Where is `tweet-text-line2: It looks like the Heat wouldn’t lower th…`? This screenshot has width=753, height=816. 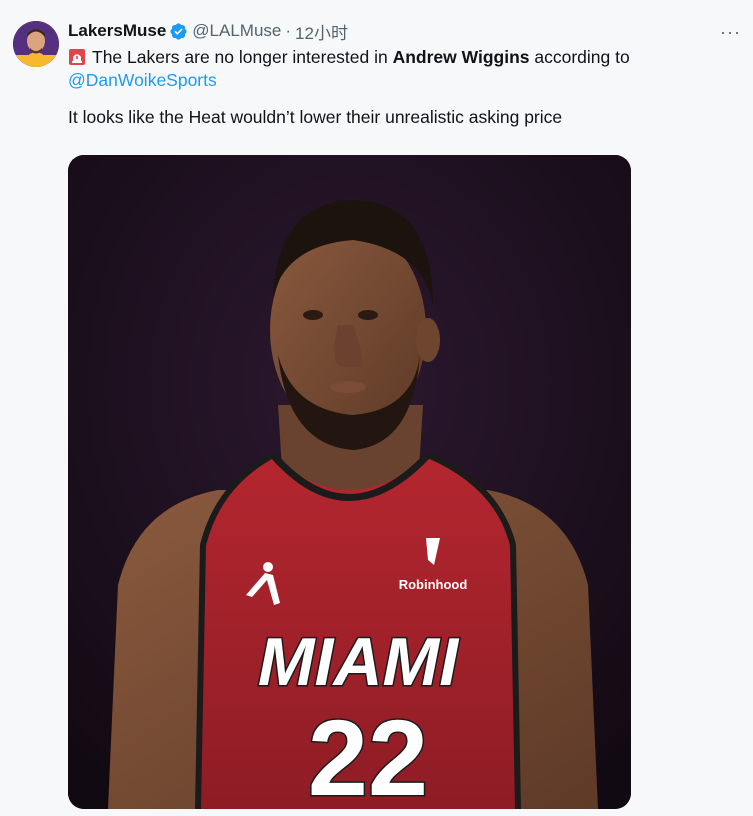
tweet-text-line2: It looks like the Heat wouldn’t lower th… is located at coordinates (315, 117).